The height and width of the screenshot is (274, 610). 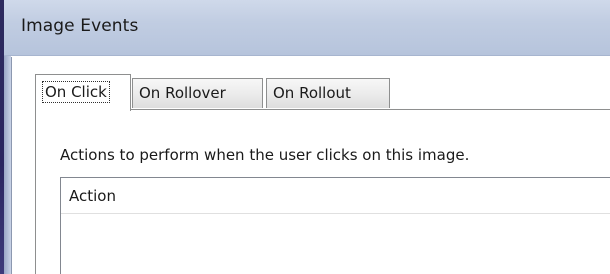 I want to click on tab-on-rollover-label: On Rollover, so click(x=182, y=93).